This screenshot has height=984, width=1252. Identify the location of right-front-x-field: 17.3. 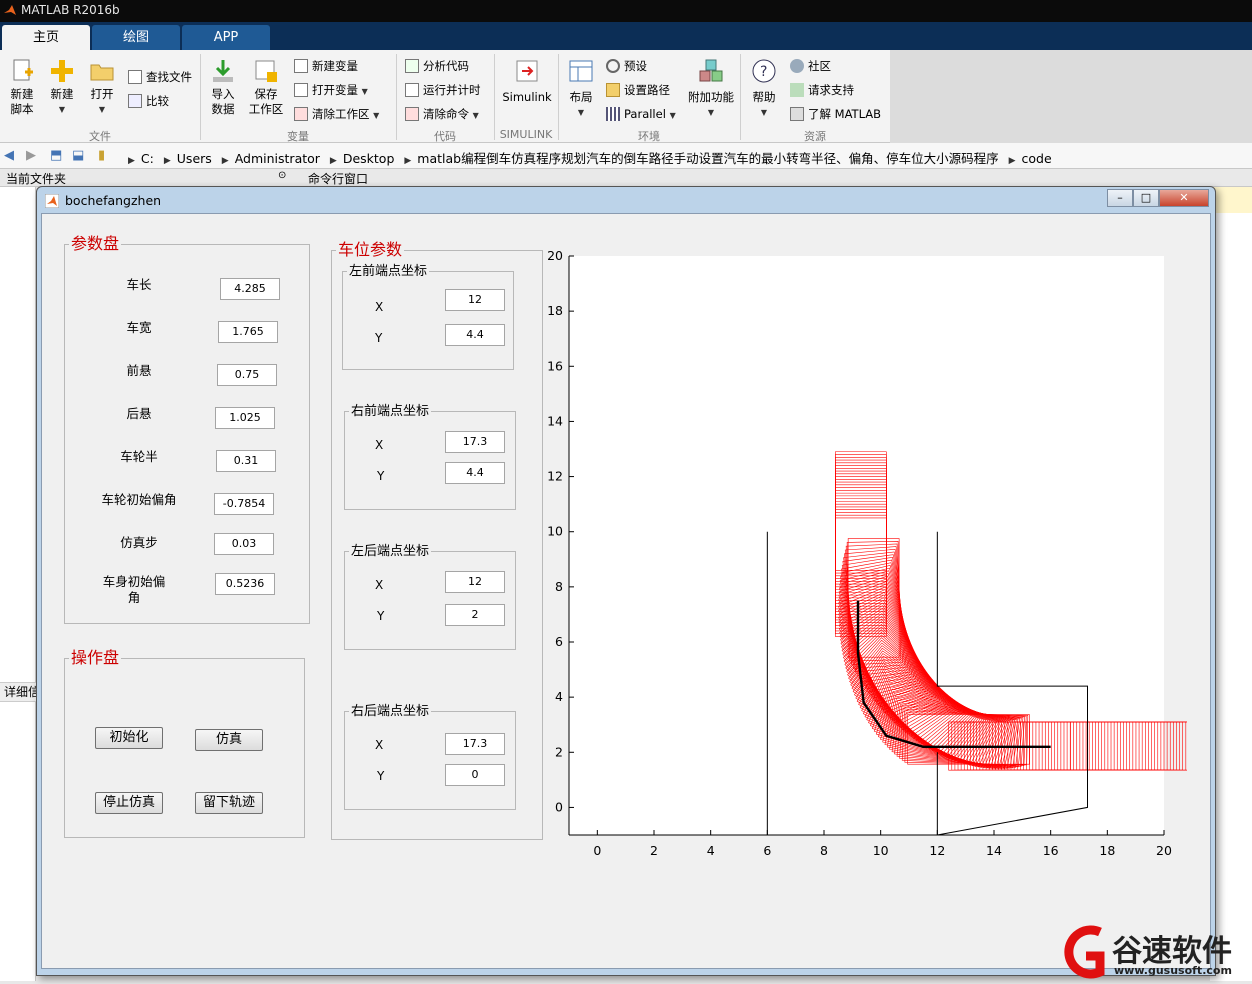
(475, 442).